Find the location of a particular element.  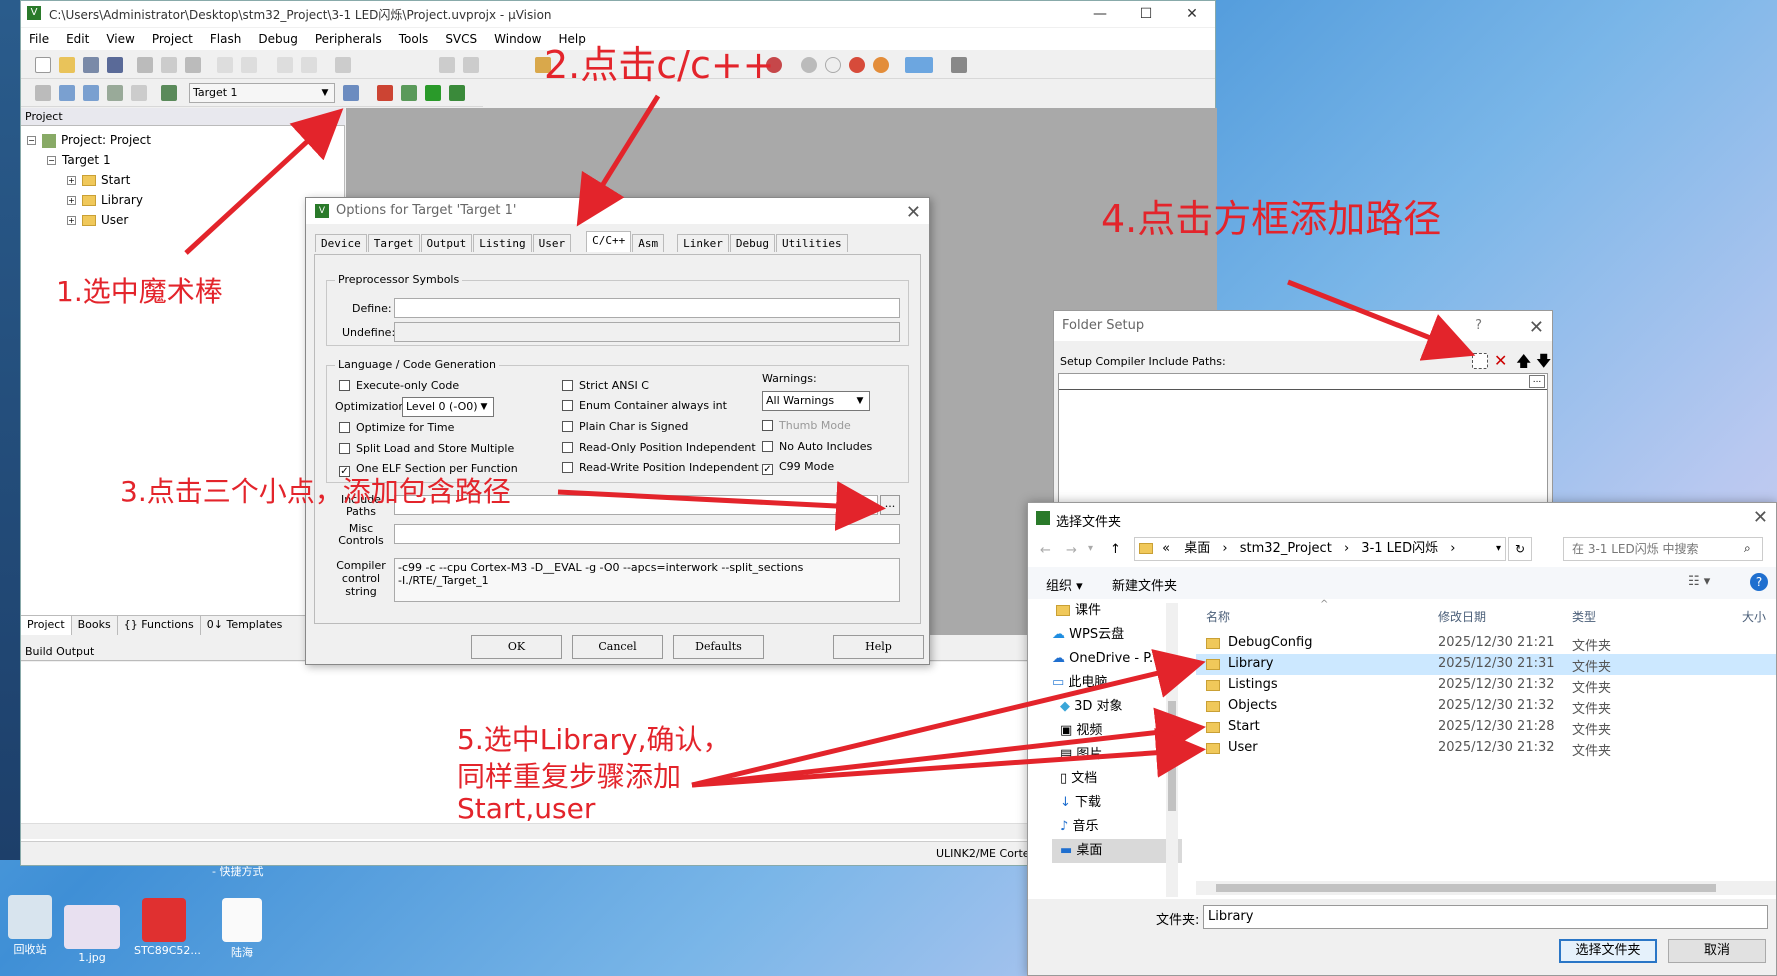

column-name: 名称 is located at coordinates (1218, 616).